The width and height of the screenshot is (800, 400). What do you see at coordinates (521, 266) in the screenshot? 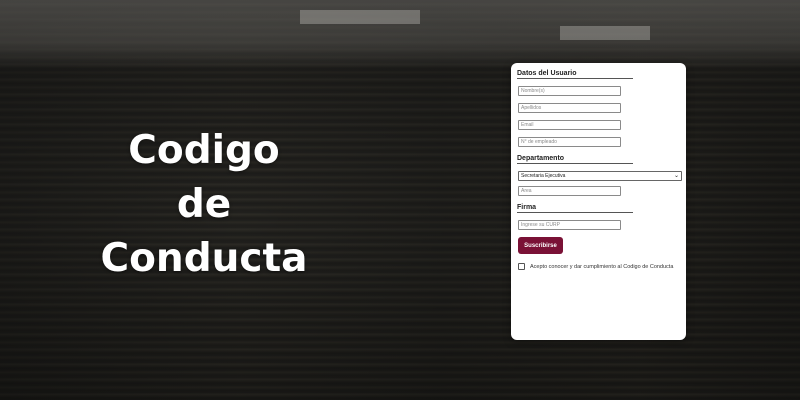
I see `consent-checkbox` at bounding box center [521, 266].